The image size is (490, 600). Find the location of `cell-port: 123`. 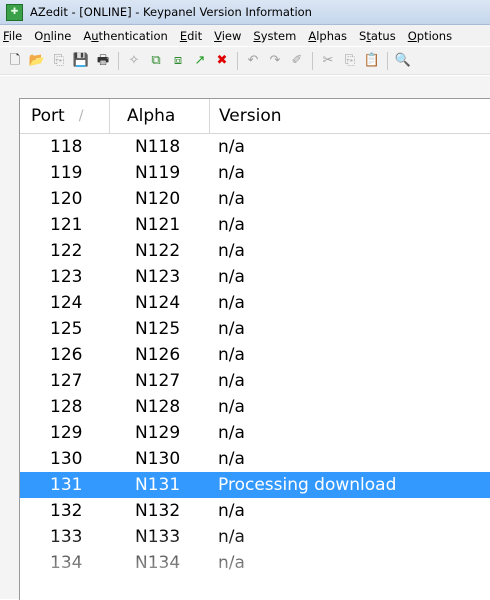

cell-port: 123 is located at coordinates (66, 277).